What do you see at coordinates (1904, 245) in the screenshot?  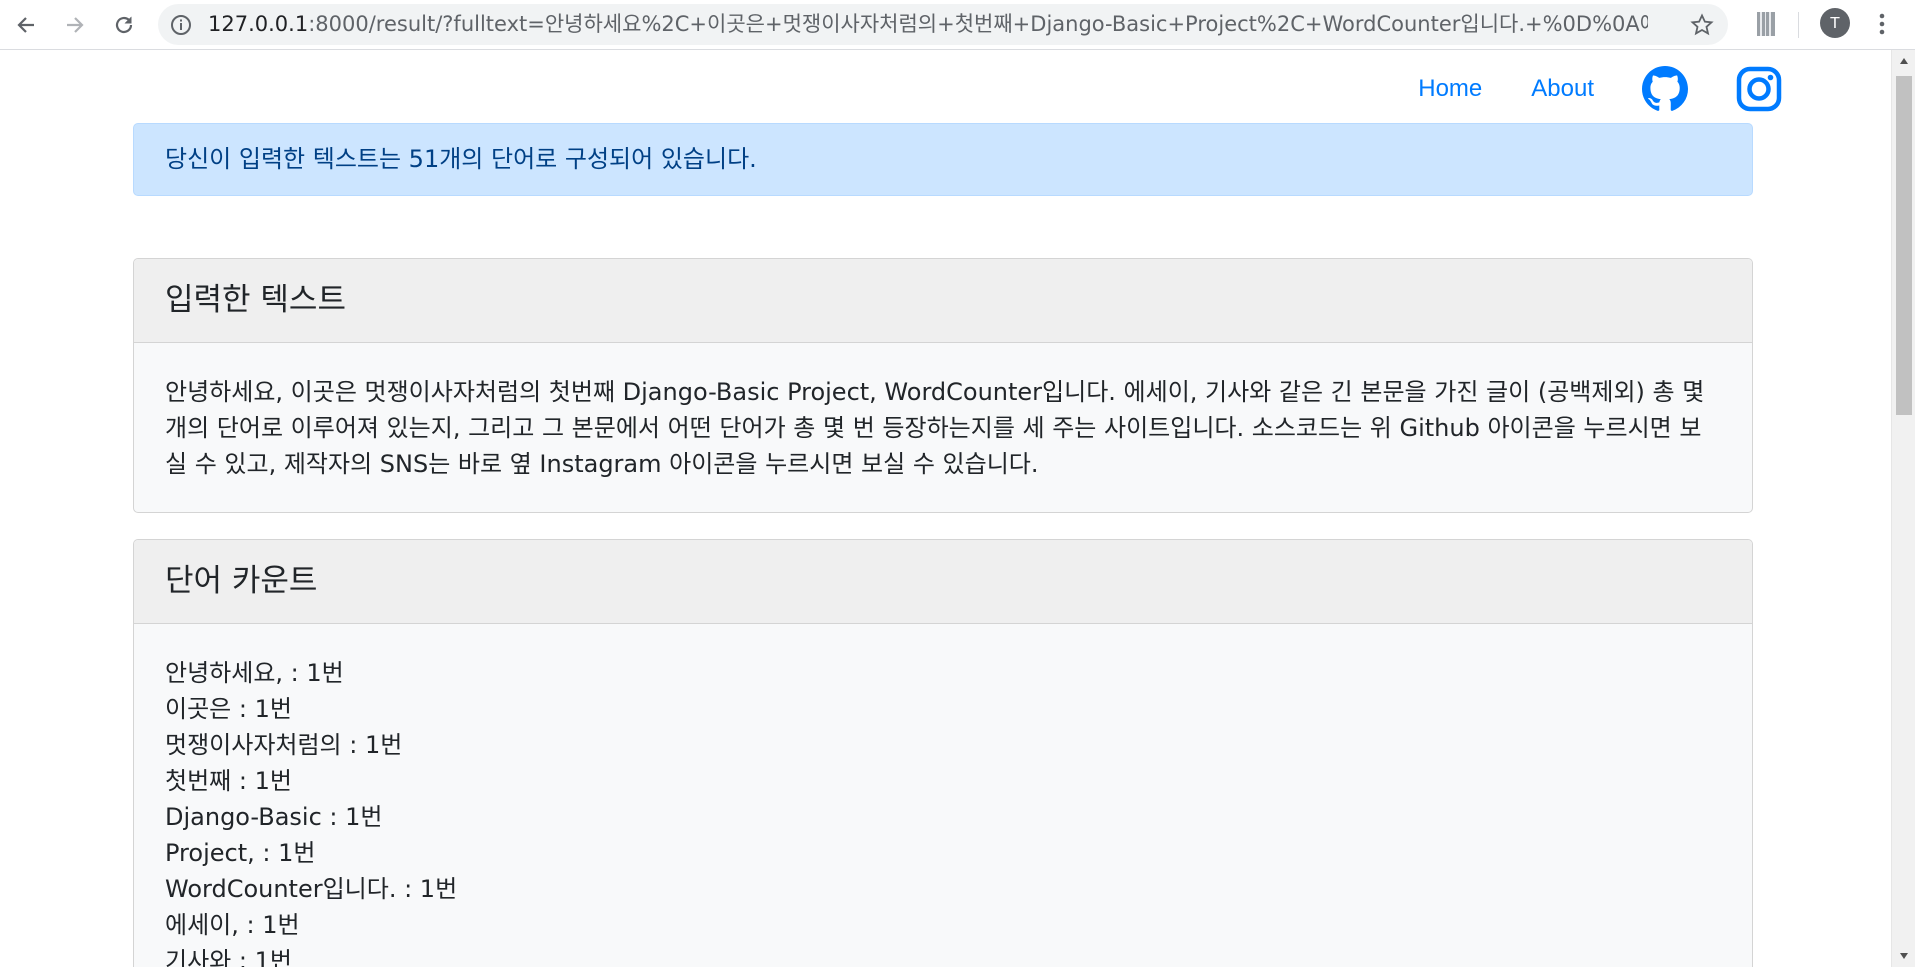 I see `scrollbar-thumb` at bounding box center [1904, 245].